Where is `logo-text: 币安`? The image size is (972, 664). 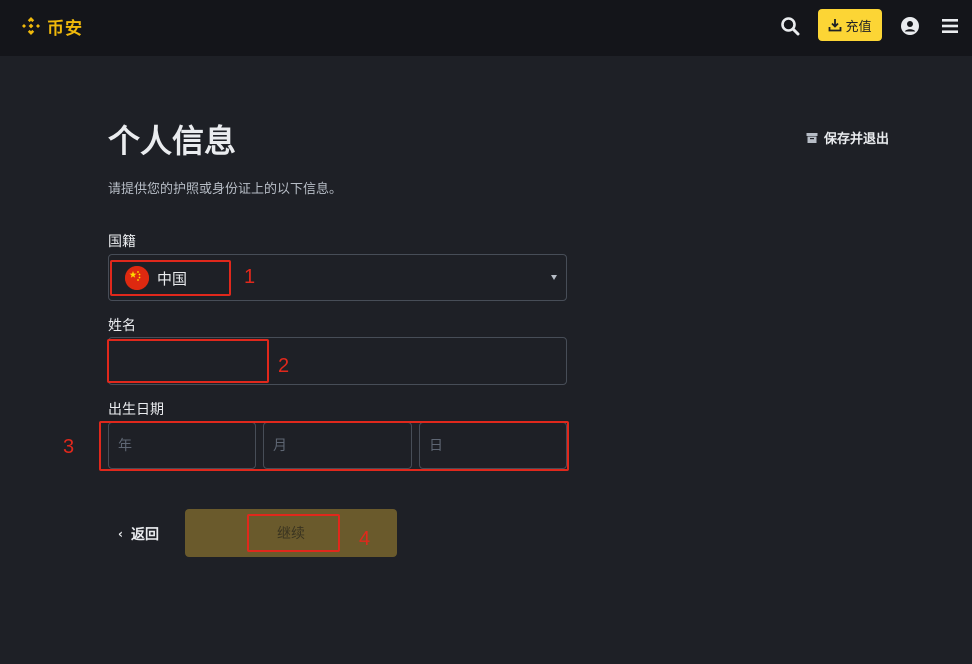
logo-text: 币安 is located at coordinates (65, 28).